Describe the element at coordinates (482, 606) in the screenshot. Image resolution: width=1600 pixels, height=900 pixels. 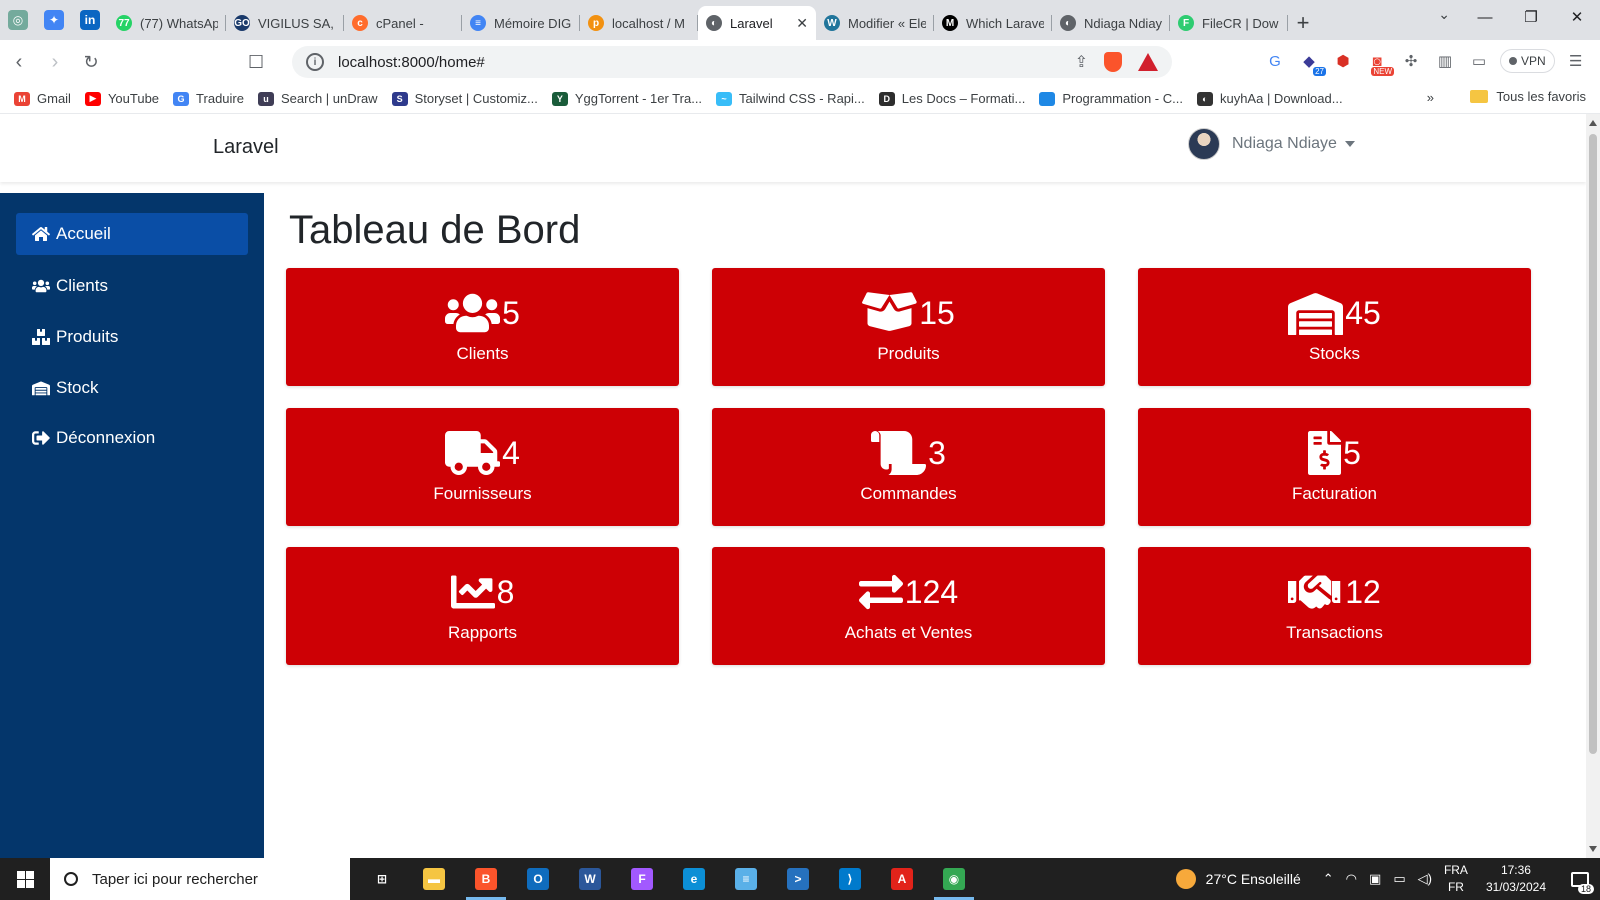
I see `dashboard-card-rapports: 8 Rapports` at that location.